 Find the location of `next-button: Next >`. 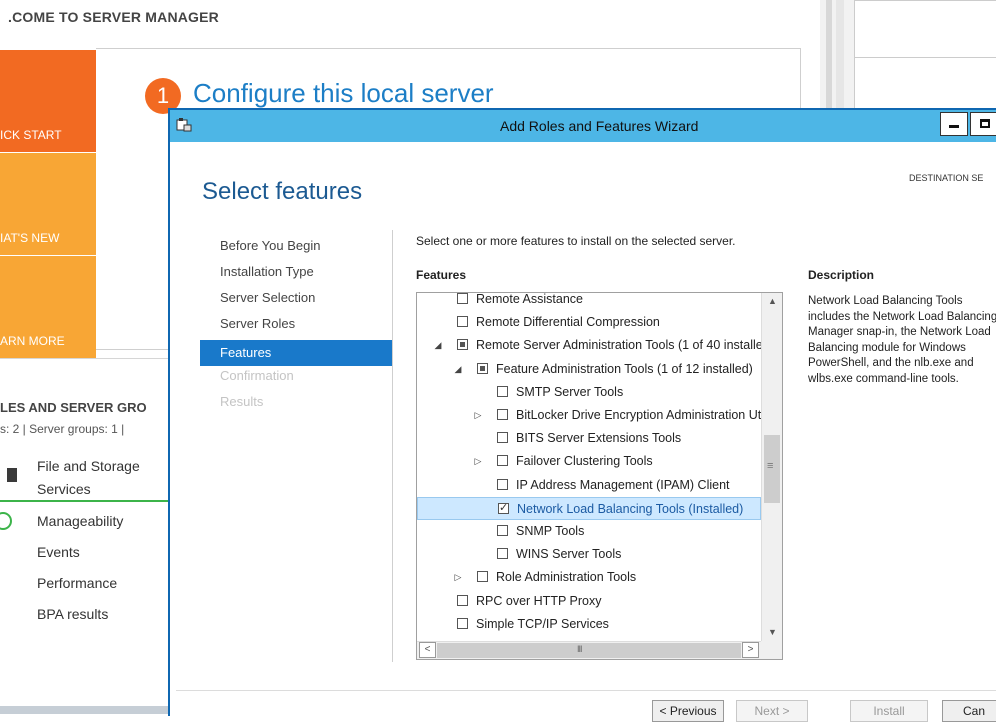

next-button: Next > is located at coordinates (772, 711).